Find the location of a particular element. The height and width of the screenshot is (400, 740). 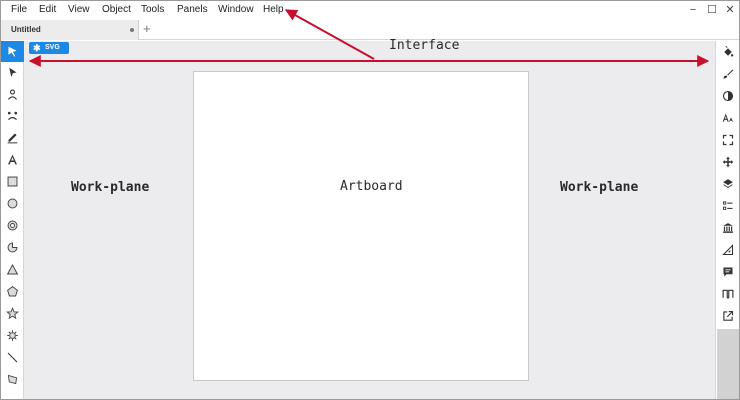

list-icon is located at coordinates (727, 205).